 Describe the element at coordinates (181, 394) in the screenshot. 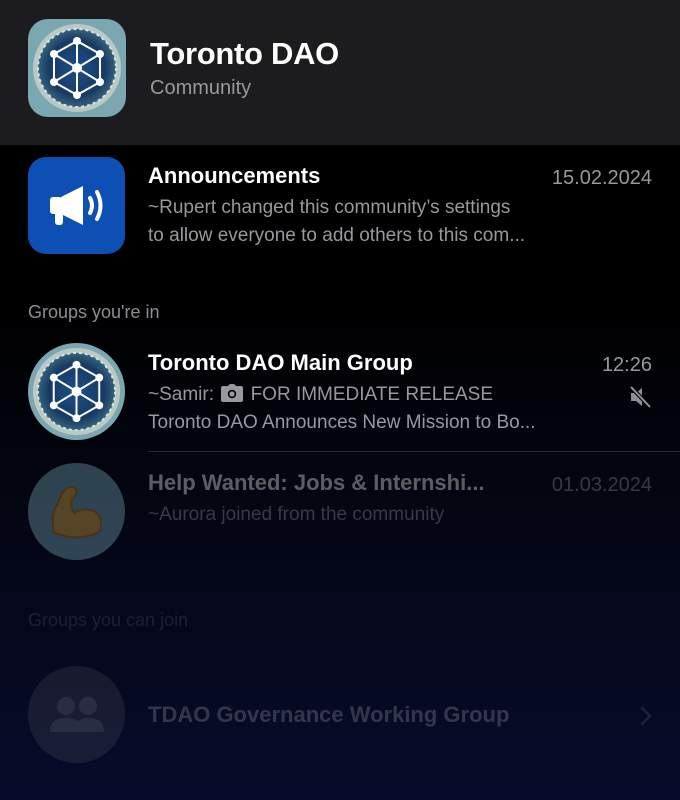

I see `sender-name: ~Samir:` at that location.